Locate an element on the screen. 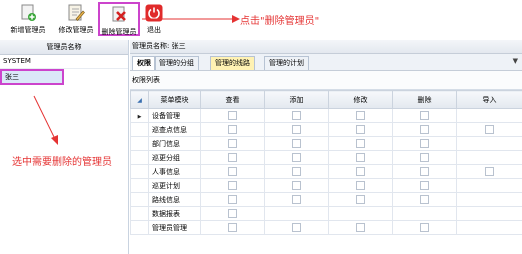 The height and width of the screenshot is (254, 522). delete-admin-button: 删除管理员 is located at coordinates (119, 19).